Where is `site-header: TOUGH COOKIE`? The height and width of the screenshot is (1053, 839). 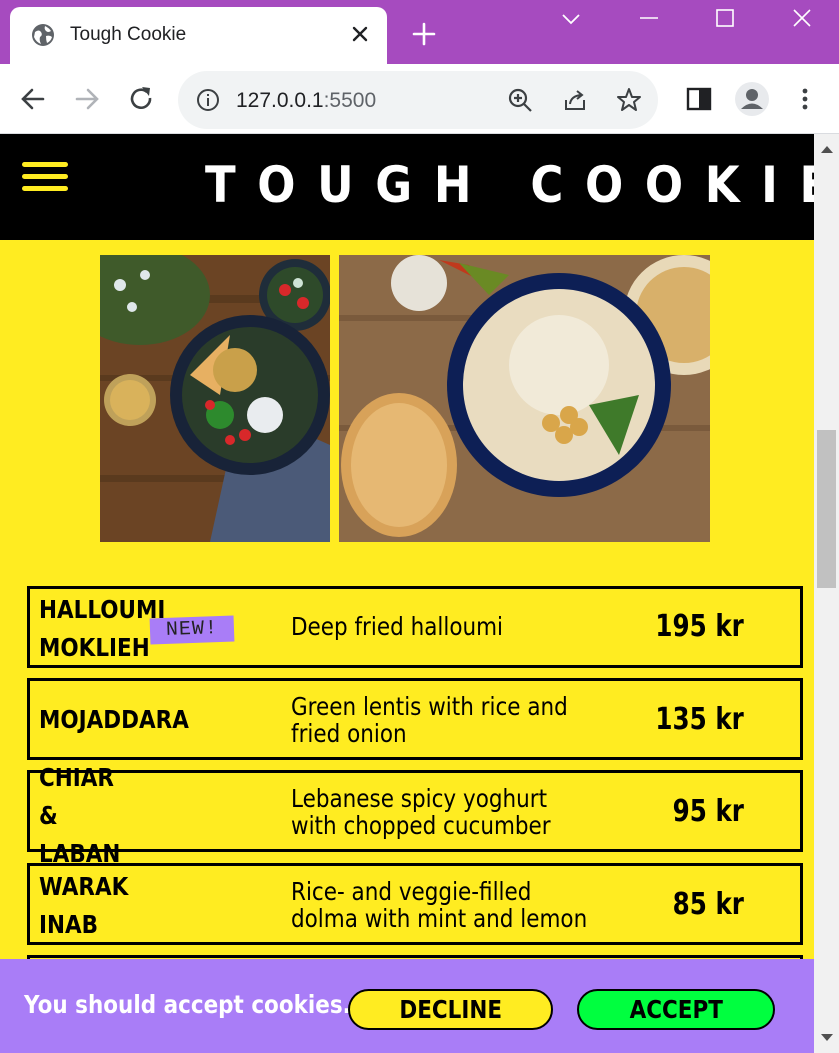 site-header: TOUGH COOKIE is located at coordinates (407, 187).